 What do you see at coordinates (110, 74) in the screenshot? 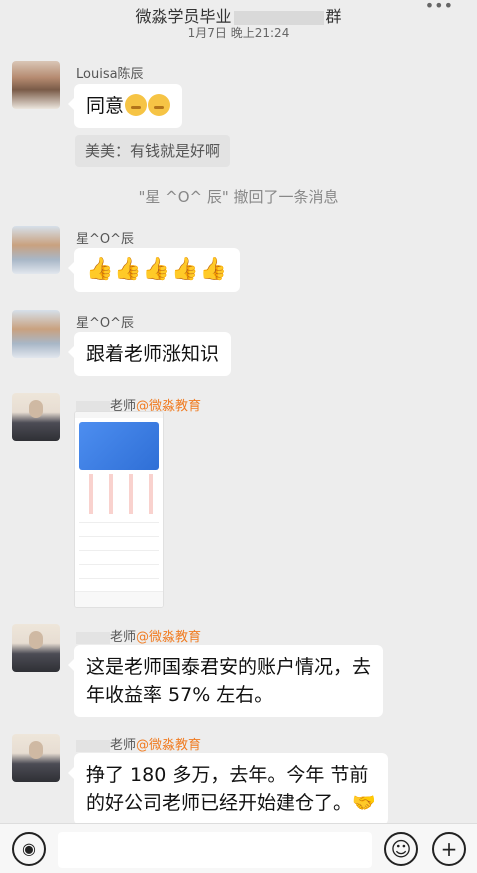
I see `sender-name: Louisa陈辰` at bounding box center [110, 74].